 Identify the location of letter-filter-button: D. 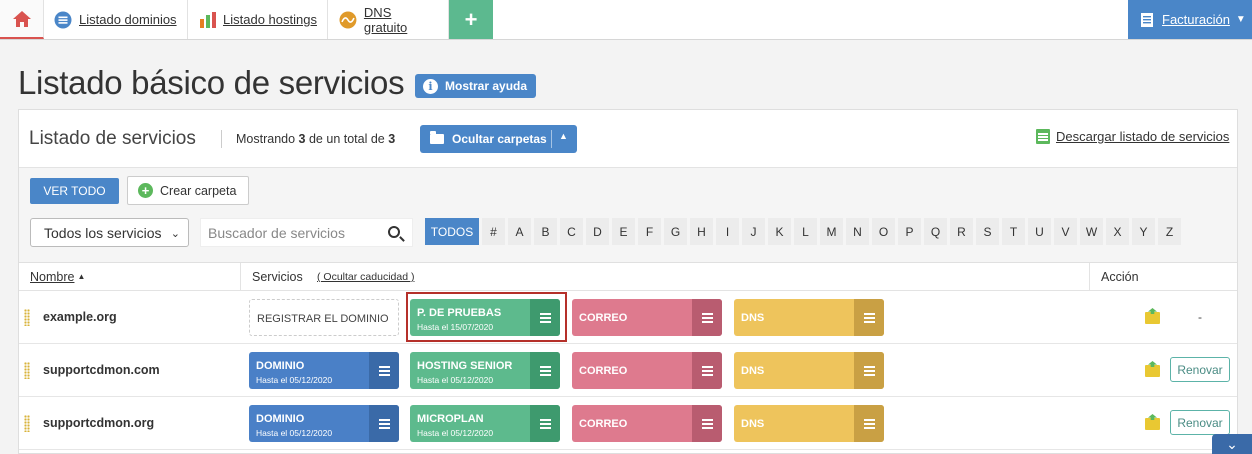
(597, 231).